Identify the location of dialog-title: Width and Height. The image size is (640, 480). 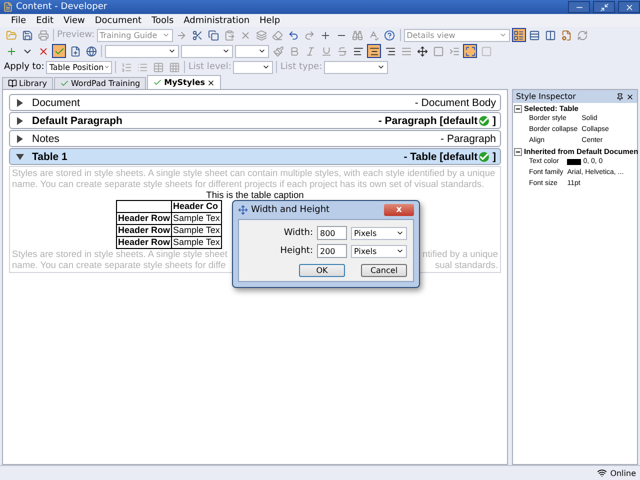
(291, 210).